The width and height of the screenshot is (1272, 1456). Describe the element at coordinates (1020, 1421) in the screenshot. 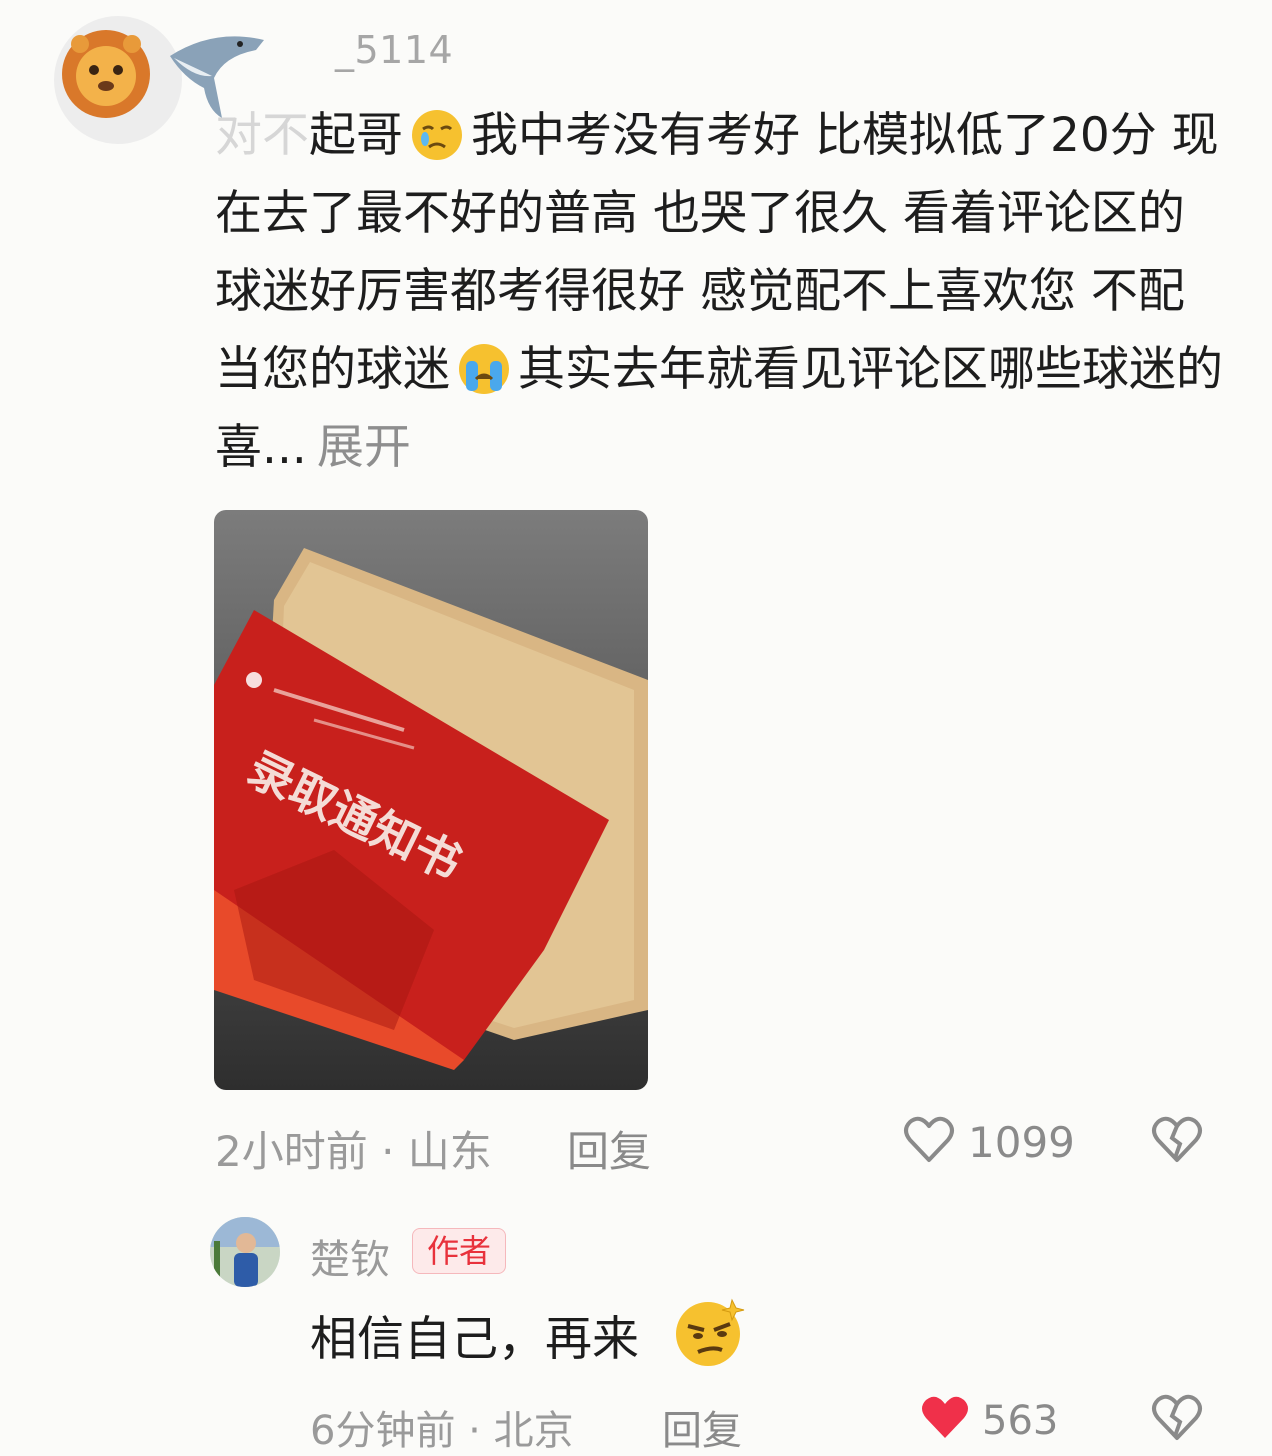

I see `reply-like-count: 563` at that location.